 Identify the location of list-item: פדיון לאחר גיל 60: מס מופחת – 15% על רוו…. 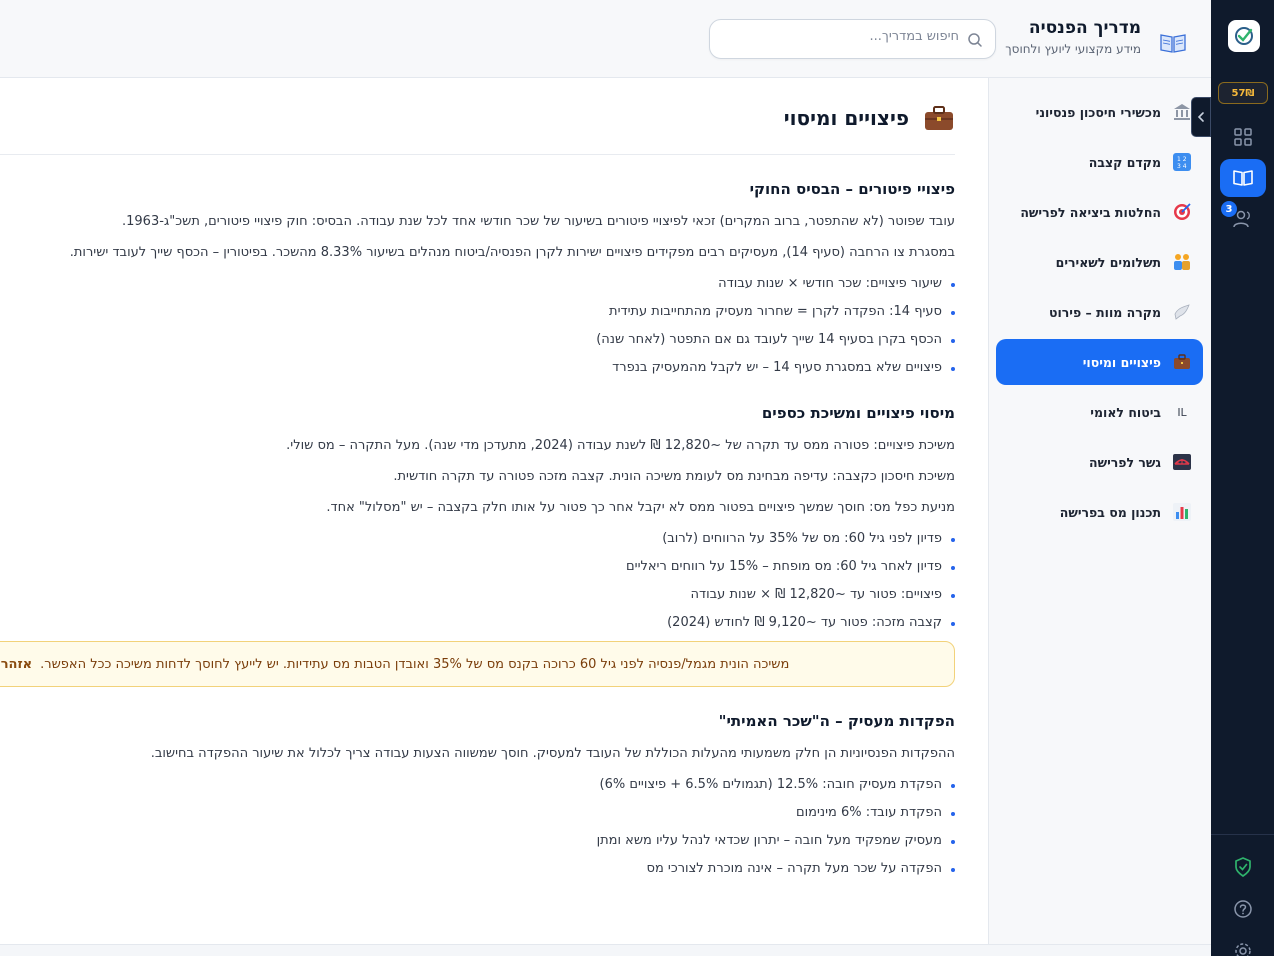
(477, 571).